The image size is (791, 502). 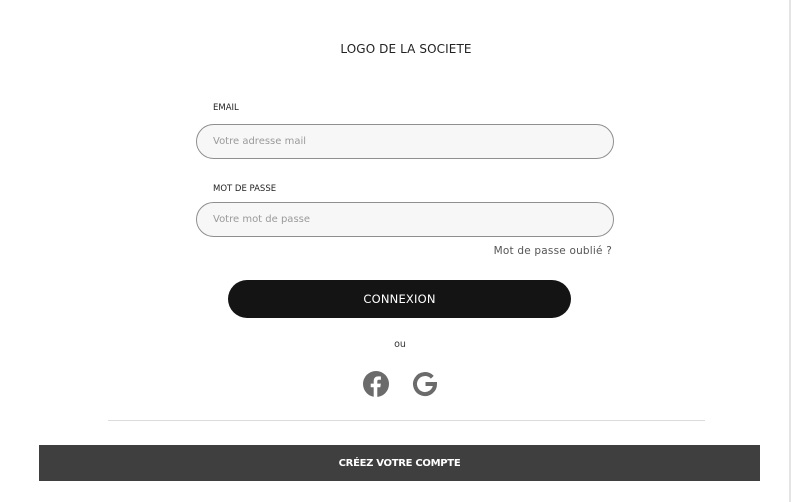 What do you see at coordinates (399, 299) in the screenshot?
I see `login-button: CONNEXION` at bounding box center [399, 299].